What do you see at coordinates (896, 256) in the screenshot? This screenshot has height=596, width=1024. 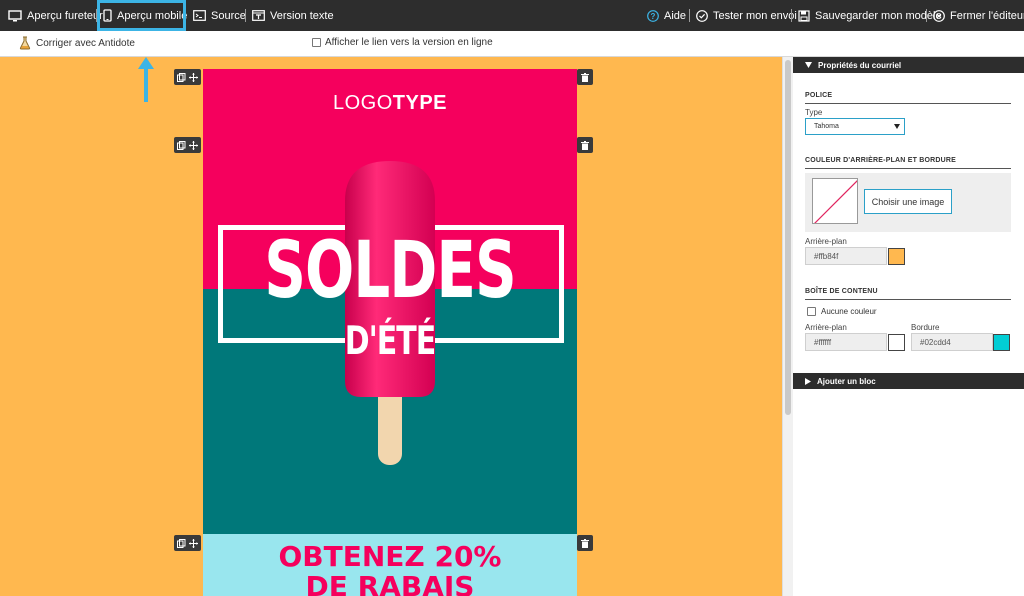 I see `background-color-swatch` at bounding box center [896, 256].